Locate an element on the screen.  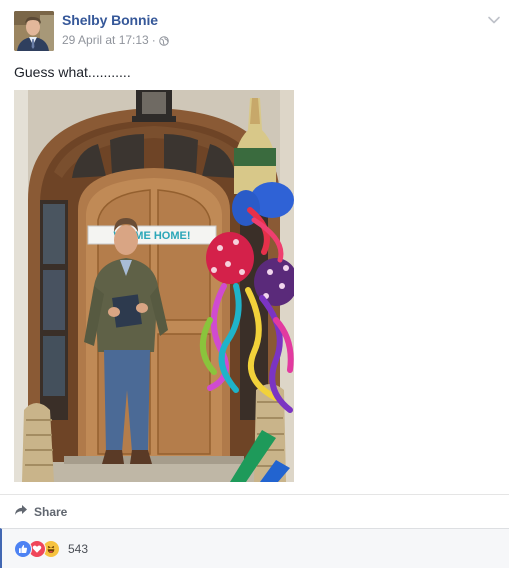
share-label: Share is located at coordinates (51, 511).